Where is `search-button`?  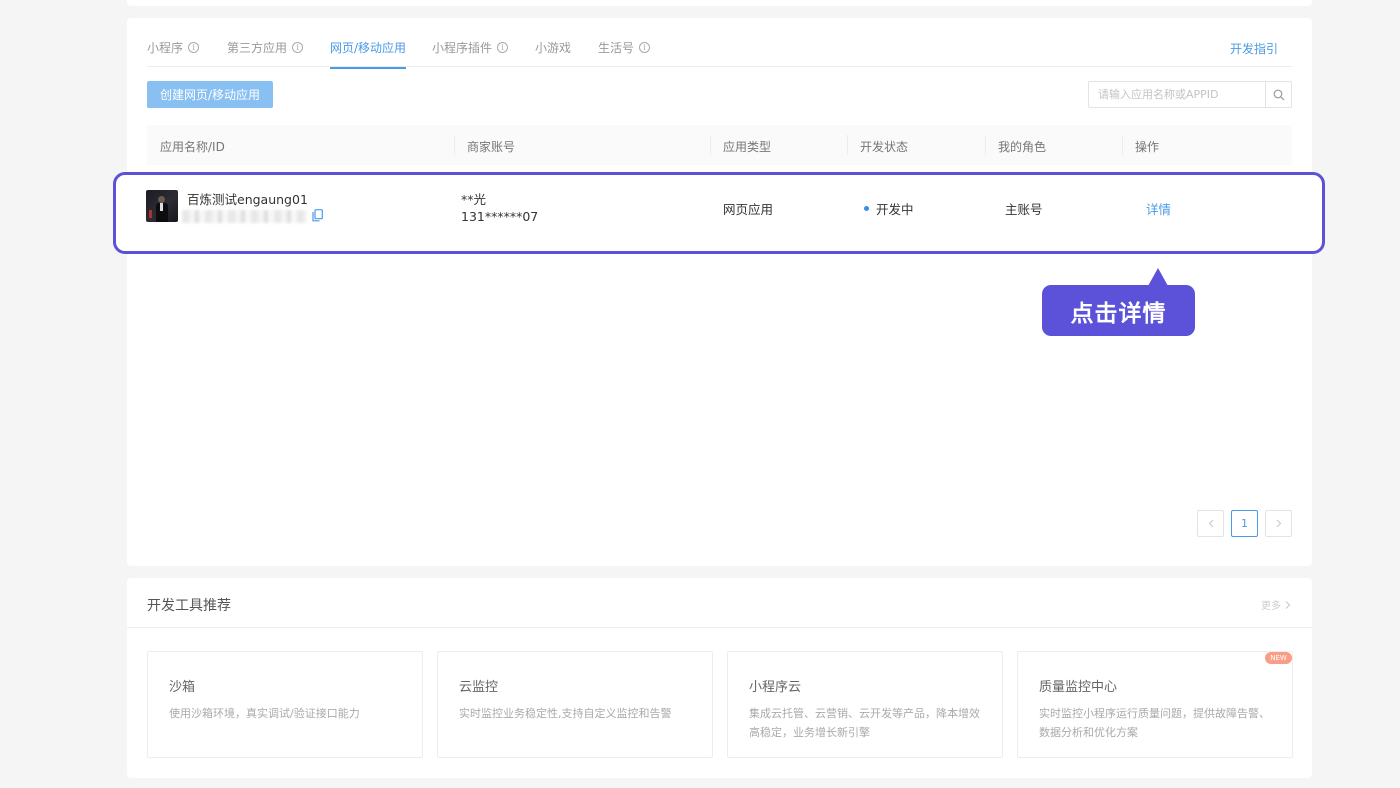 search-button is located at coordinates (1278, 94).